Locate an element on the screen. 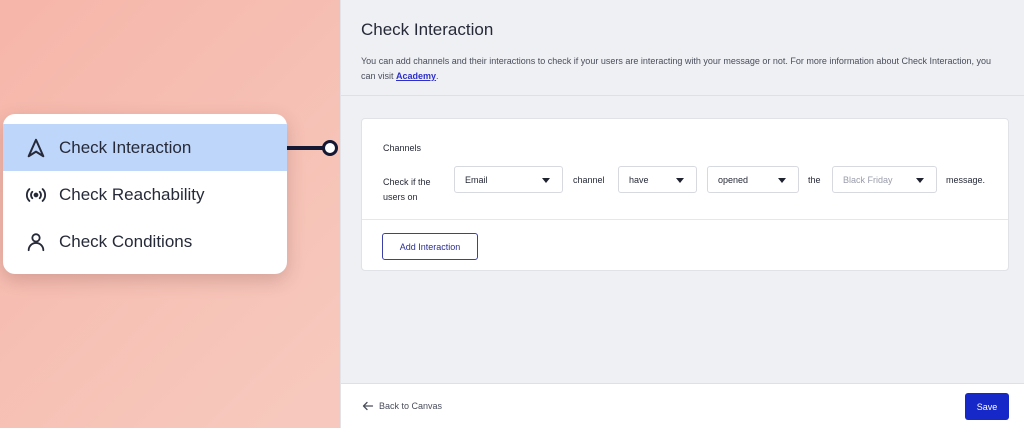 This screenshot has height=428, width=1024. divider is located at coordinates (685, 219).